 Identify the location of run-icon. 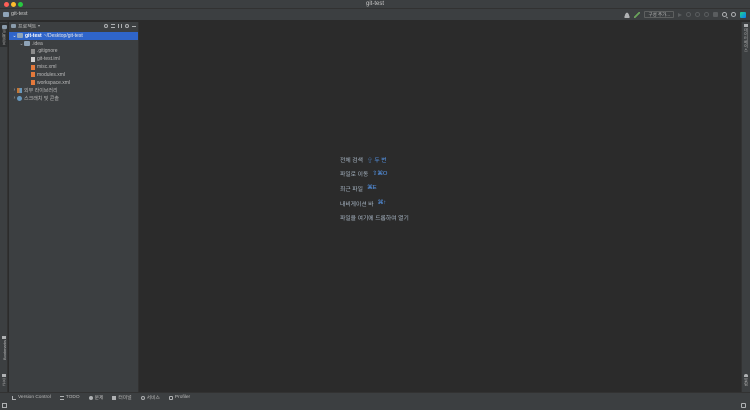
(680, 14).